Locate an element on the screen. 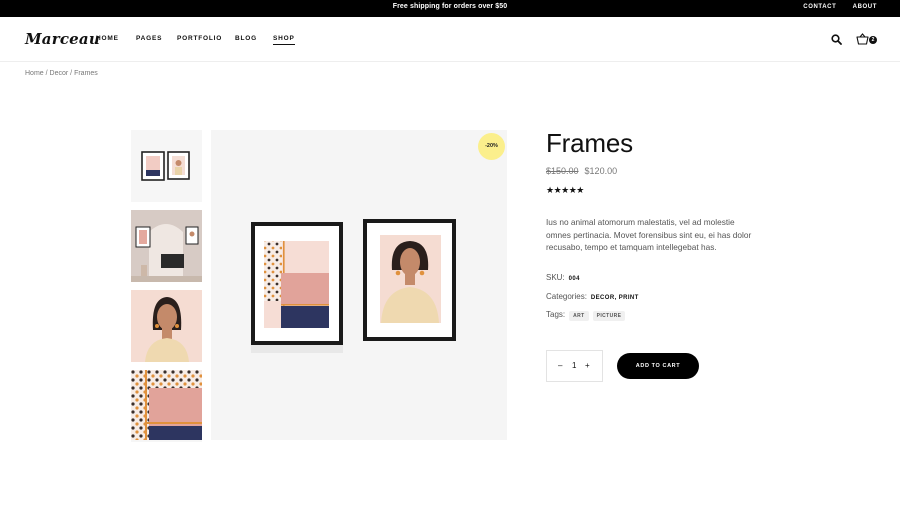  quantity-value: 1 is located at coordinates (574, 365).